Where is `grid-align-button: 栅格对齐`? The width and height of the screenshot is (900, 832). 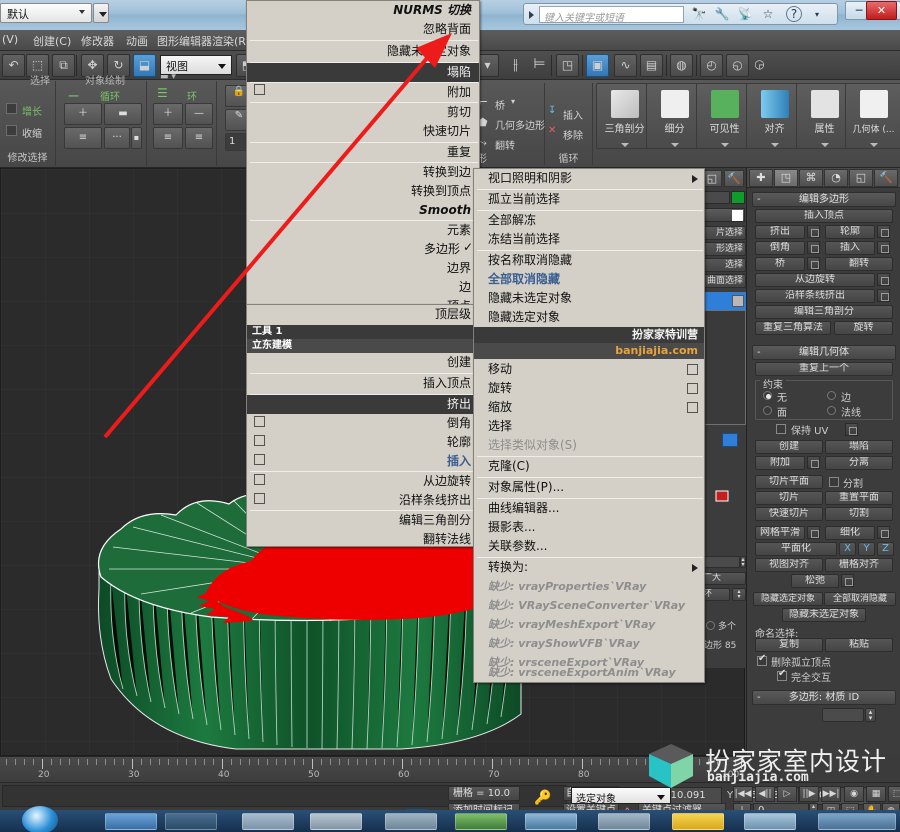
grid-align-button: 栅格对齐 is located at coordinates (859, 565).